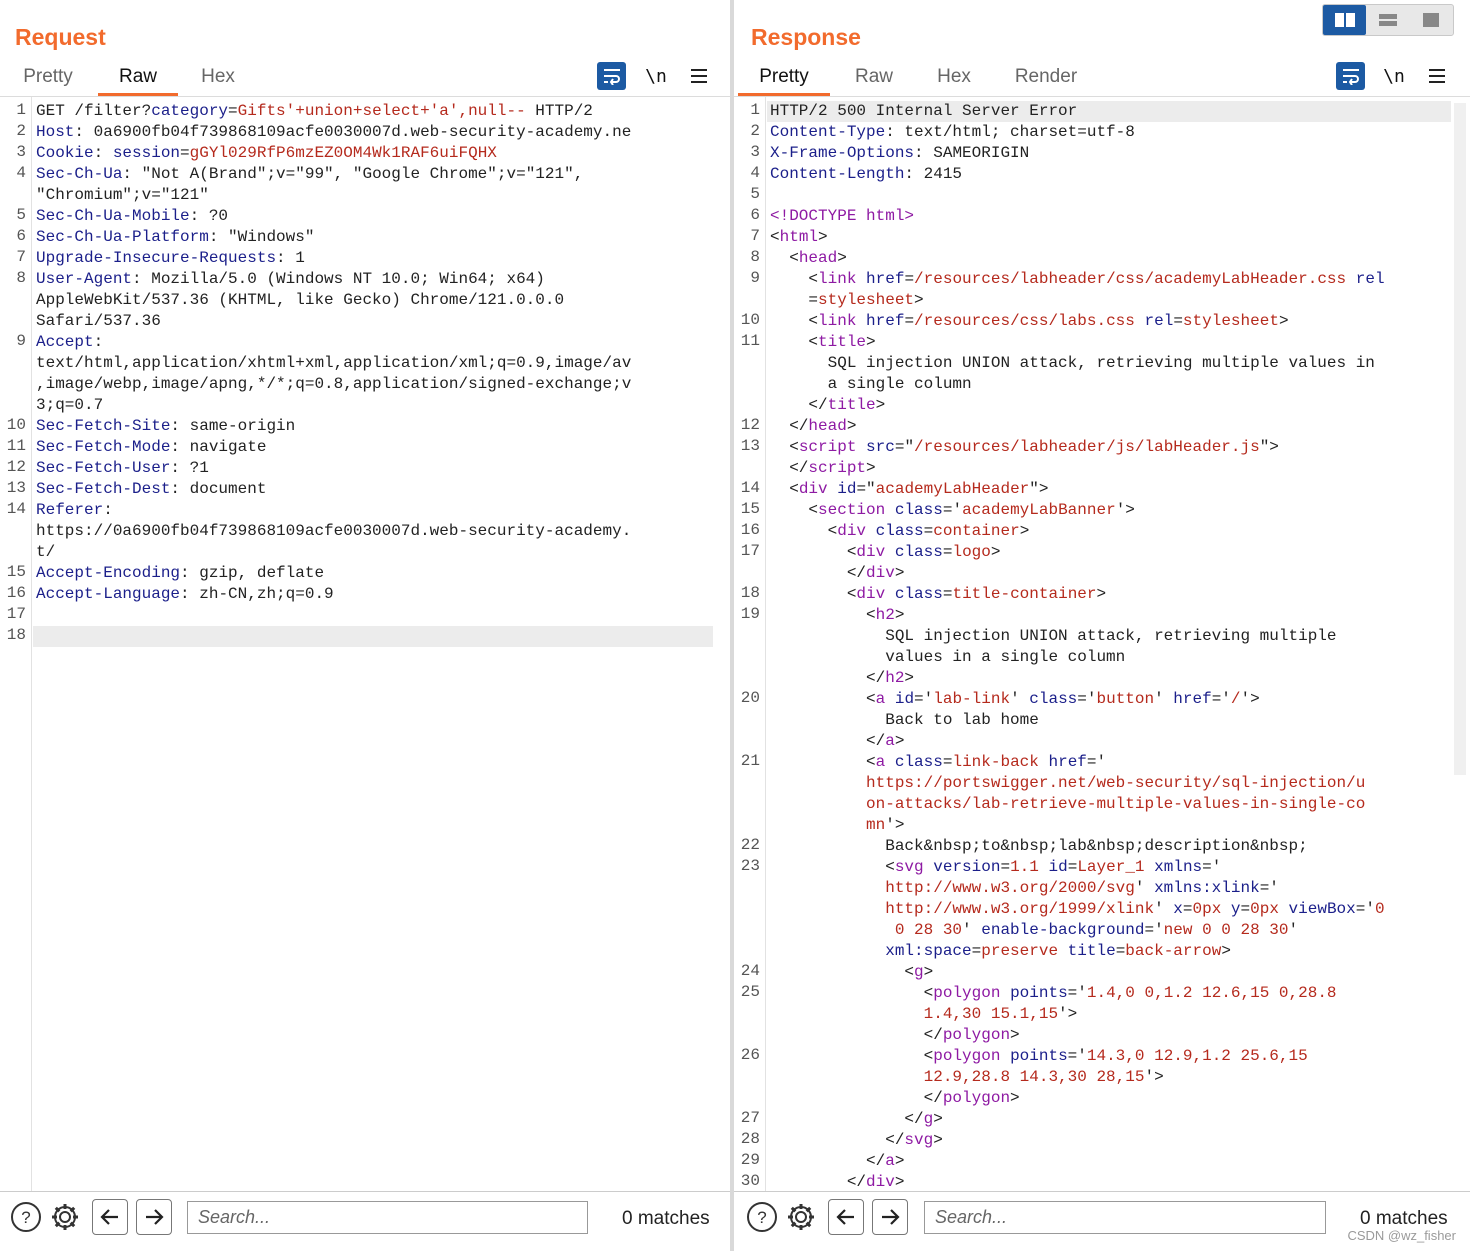  Describe the element at coordinates (967, 867) in the screenshot. I see `code-token: version` at that location.